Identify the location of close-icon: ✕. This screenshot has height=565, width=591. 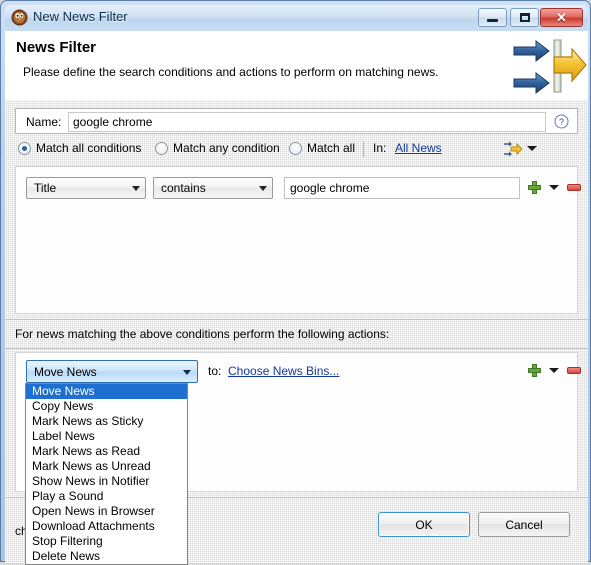
(561, 17).